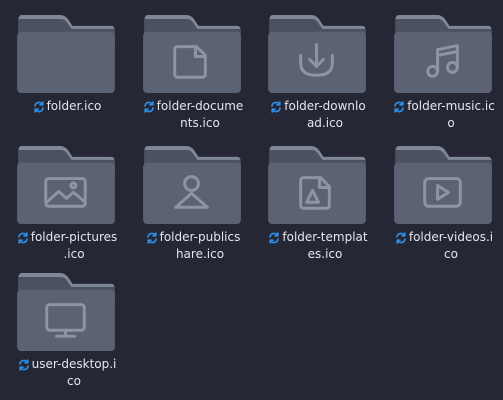  What do you see at coordinates (200, 114) in the screenshot?
I see `file-name: folder-docume nts.ico` at bounding box center [200, 114].